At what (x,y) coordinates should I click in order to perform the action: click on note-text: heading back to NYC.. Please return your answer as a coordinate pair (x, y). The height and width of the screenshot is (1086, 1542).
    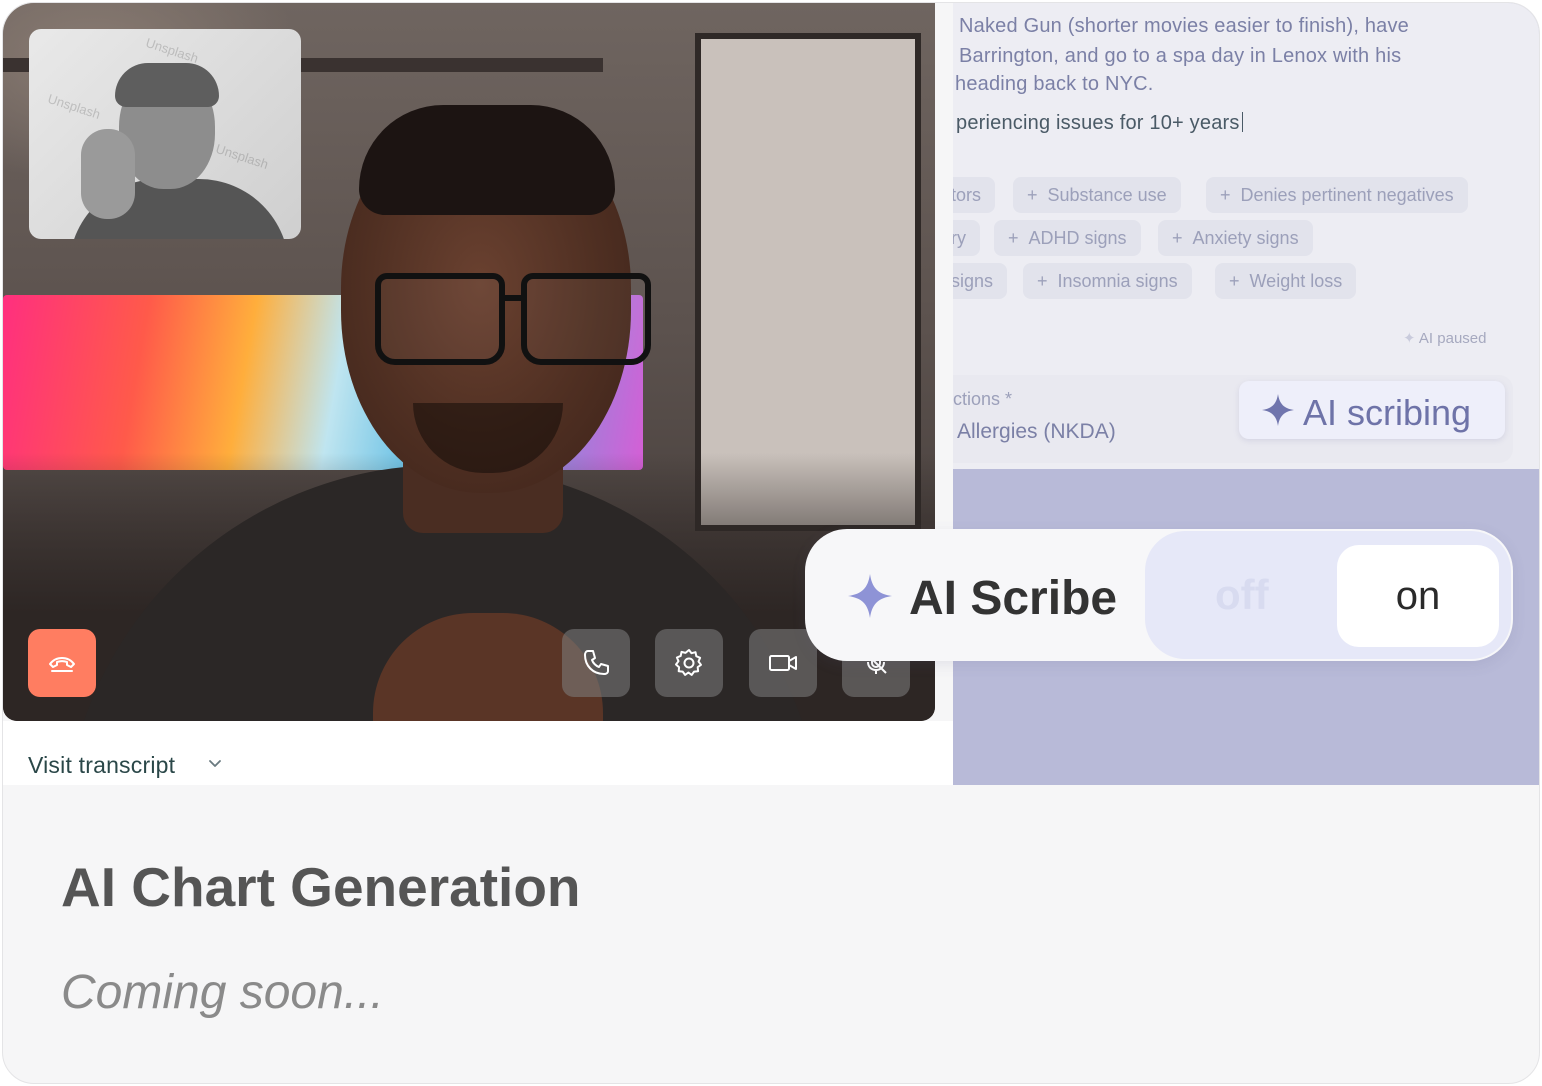
    Looking at the image, I should click on (1054, 84).